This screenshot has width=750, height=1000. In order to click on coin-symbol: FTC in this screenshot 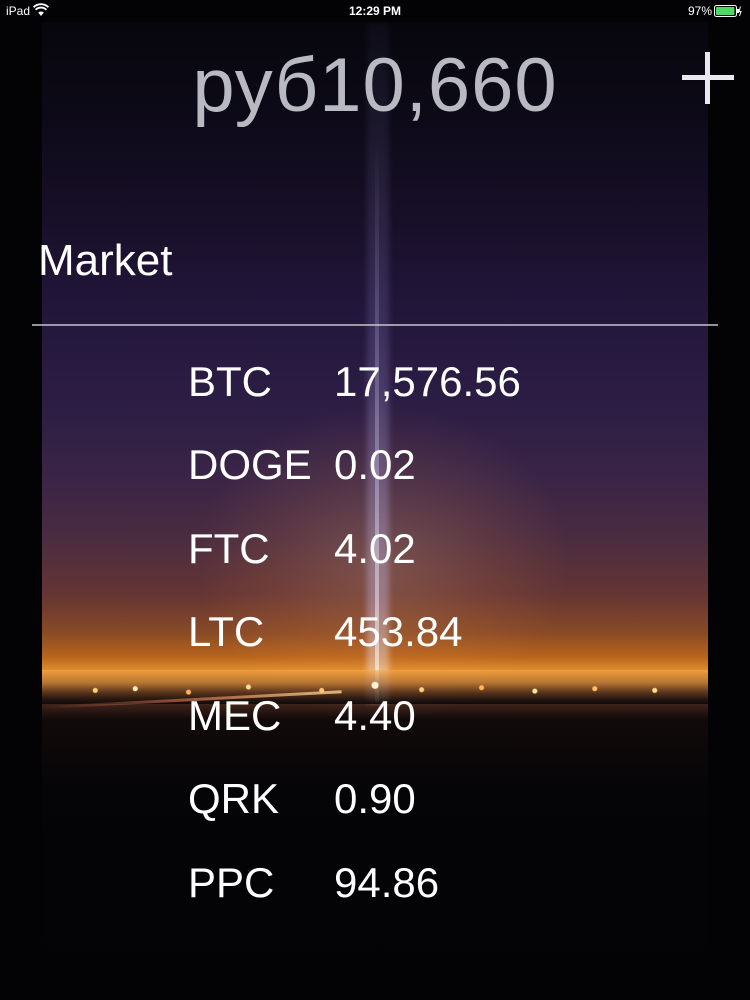, I will do `click(229, 548)`.